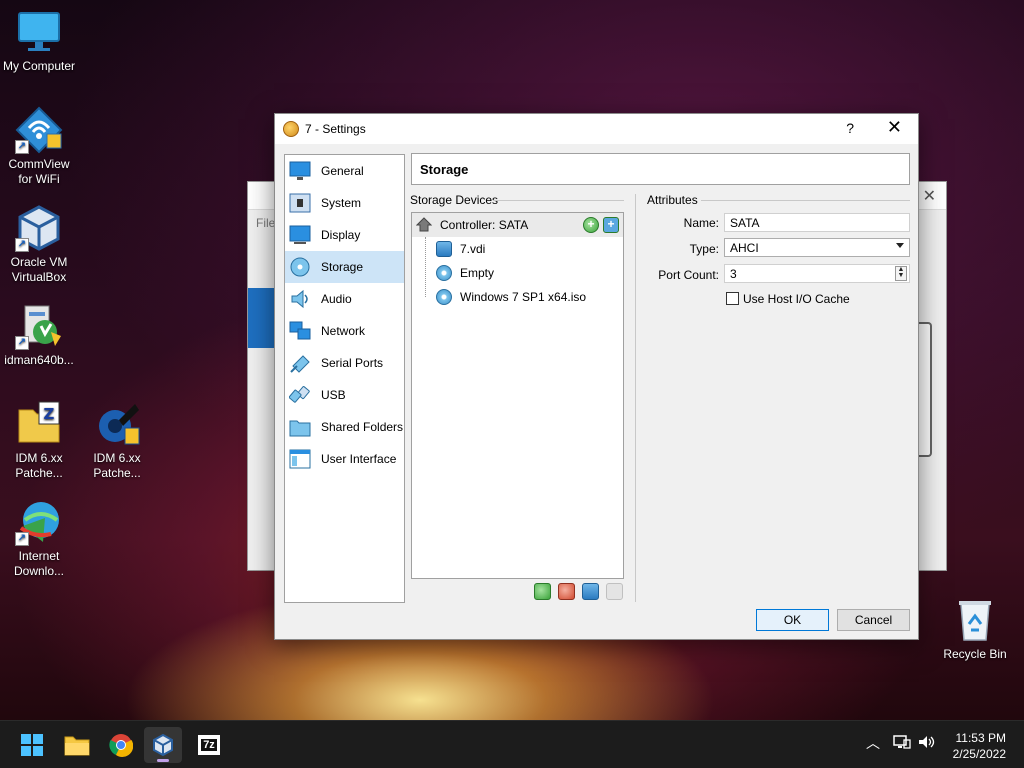  Describe the element at coordinates (444, 249) in the screenshot. I see `hard-disk-icon` at that location.